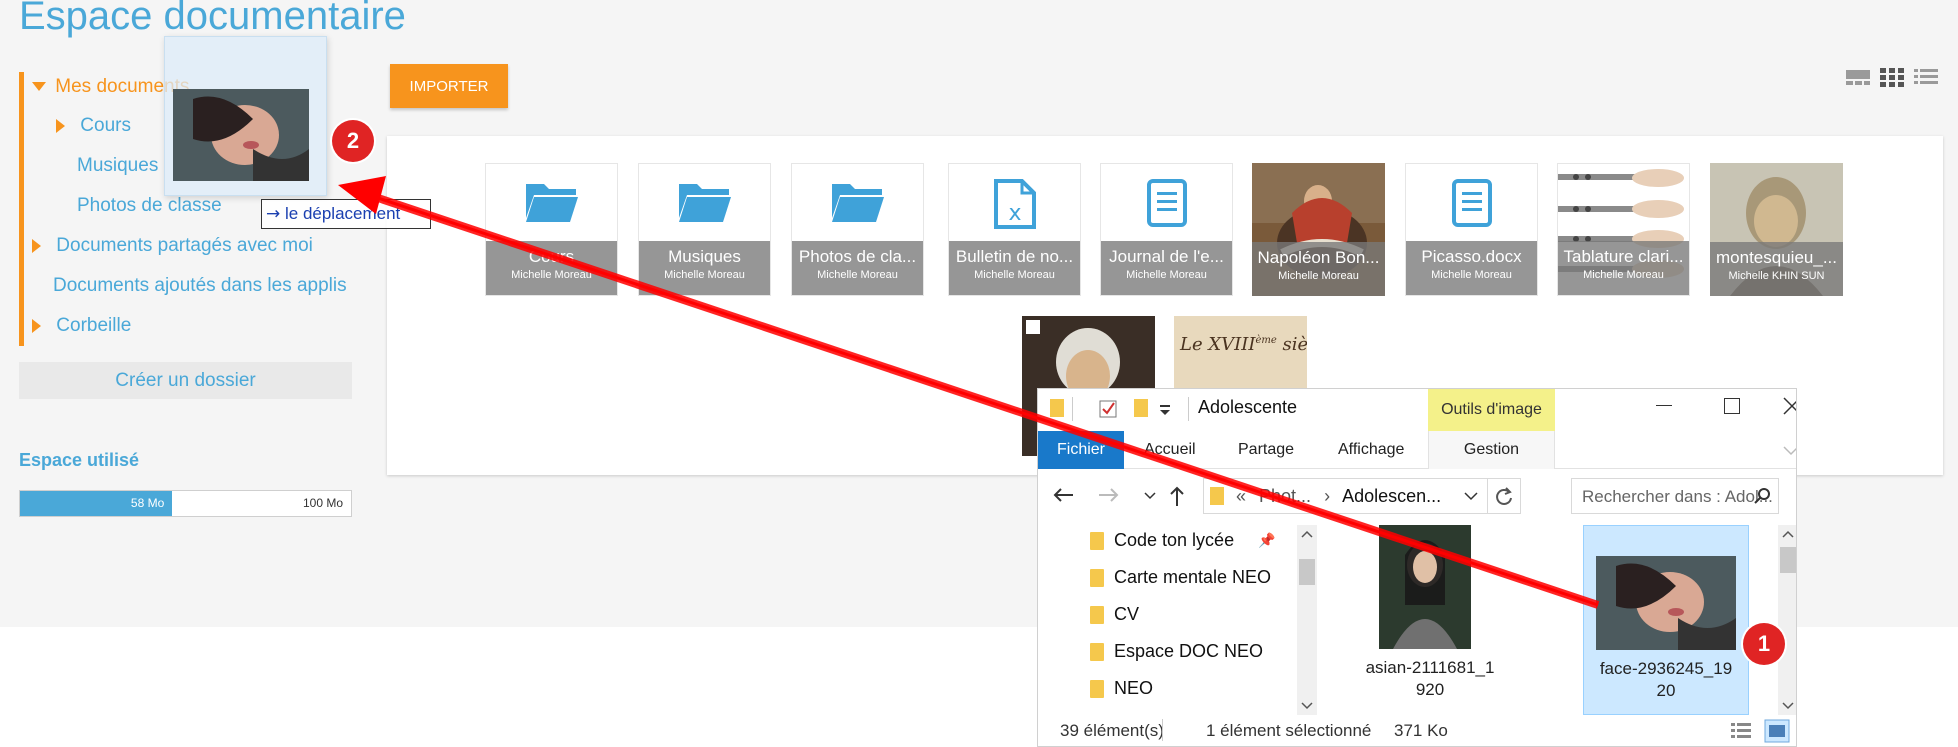 This screenshot has height=747, width=1958. I want to click on step-badge-2: 2, so click(353, 141).